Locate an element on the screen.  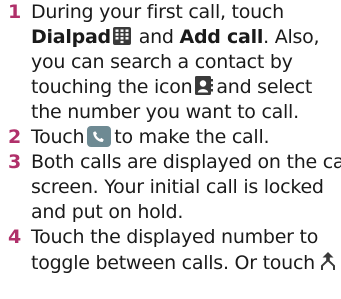
contact-icon is located at coordinates (204, 85).